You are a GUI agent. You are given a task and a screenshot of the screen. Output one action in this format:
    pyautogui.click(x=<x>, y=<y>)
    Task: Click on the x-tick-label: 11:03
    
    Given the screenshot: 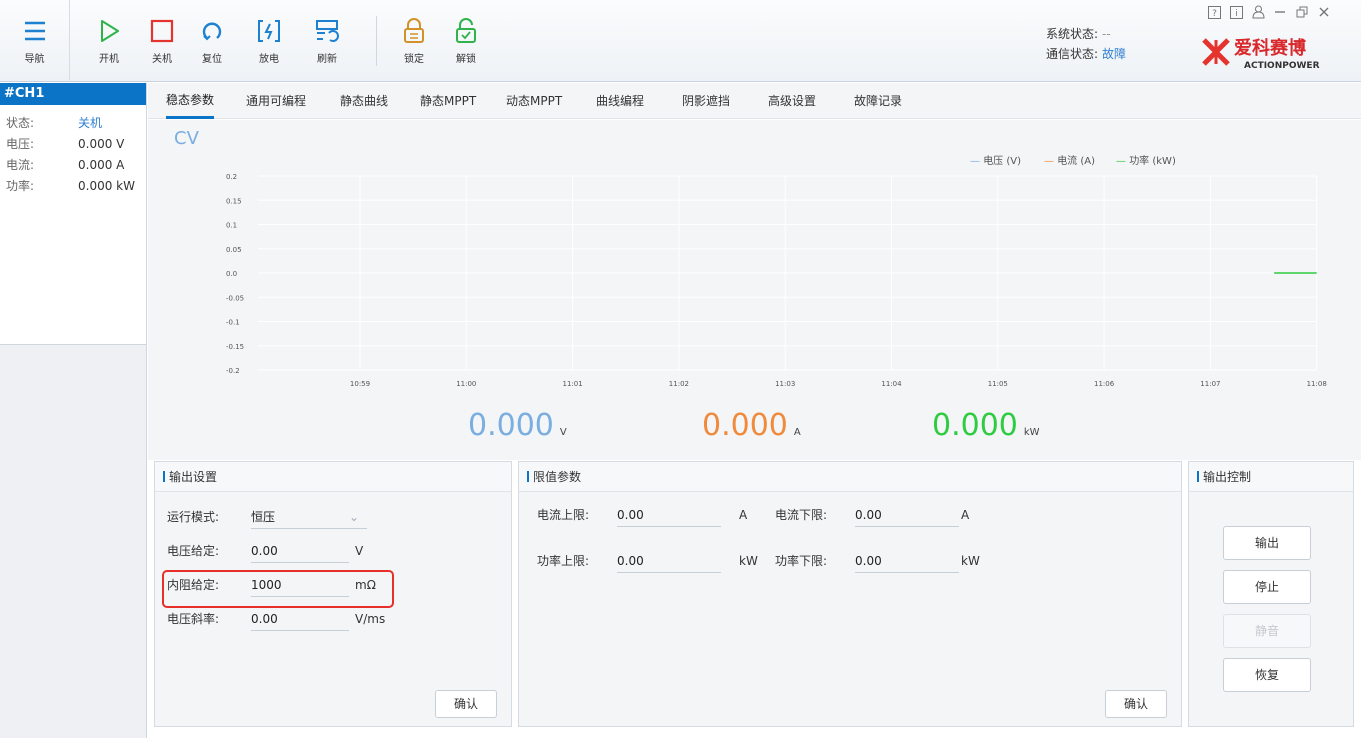 What is the action you would take?
    pyautogui.click(x=785, y=384)
    